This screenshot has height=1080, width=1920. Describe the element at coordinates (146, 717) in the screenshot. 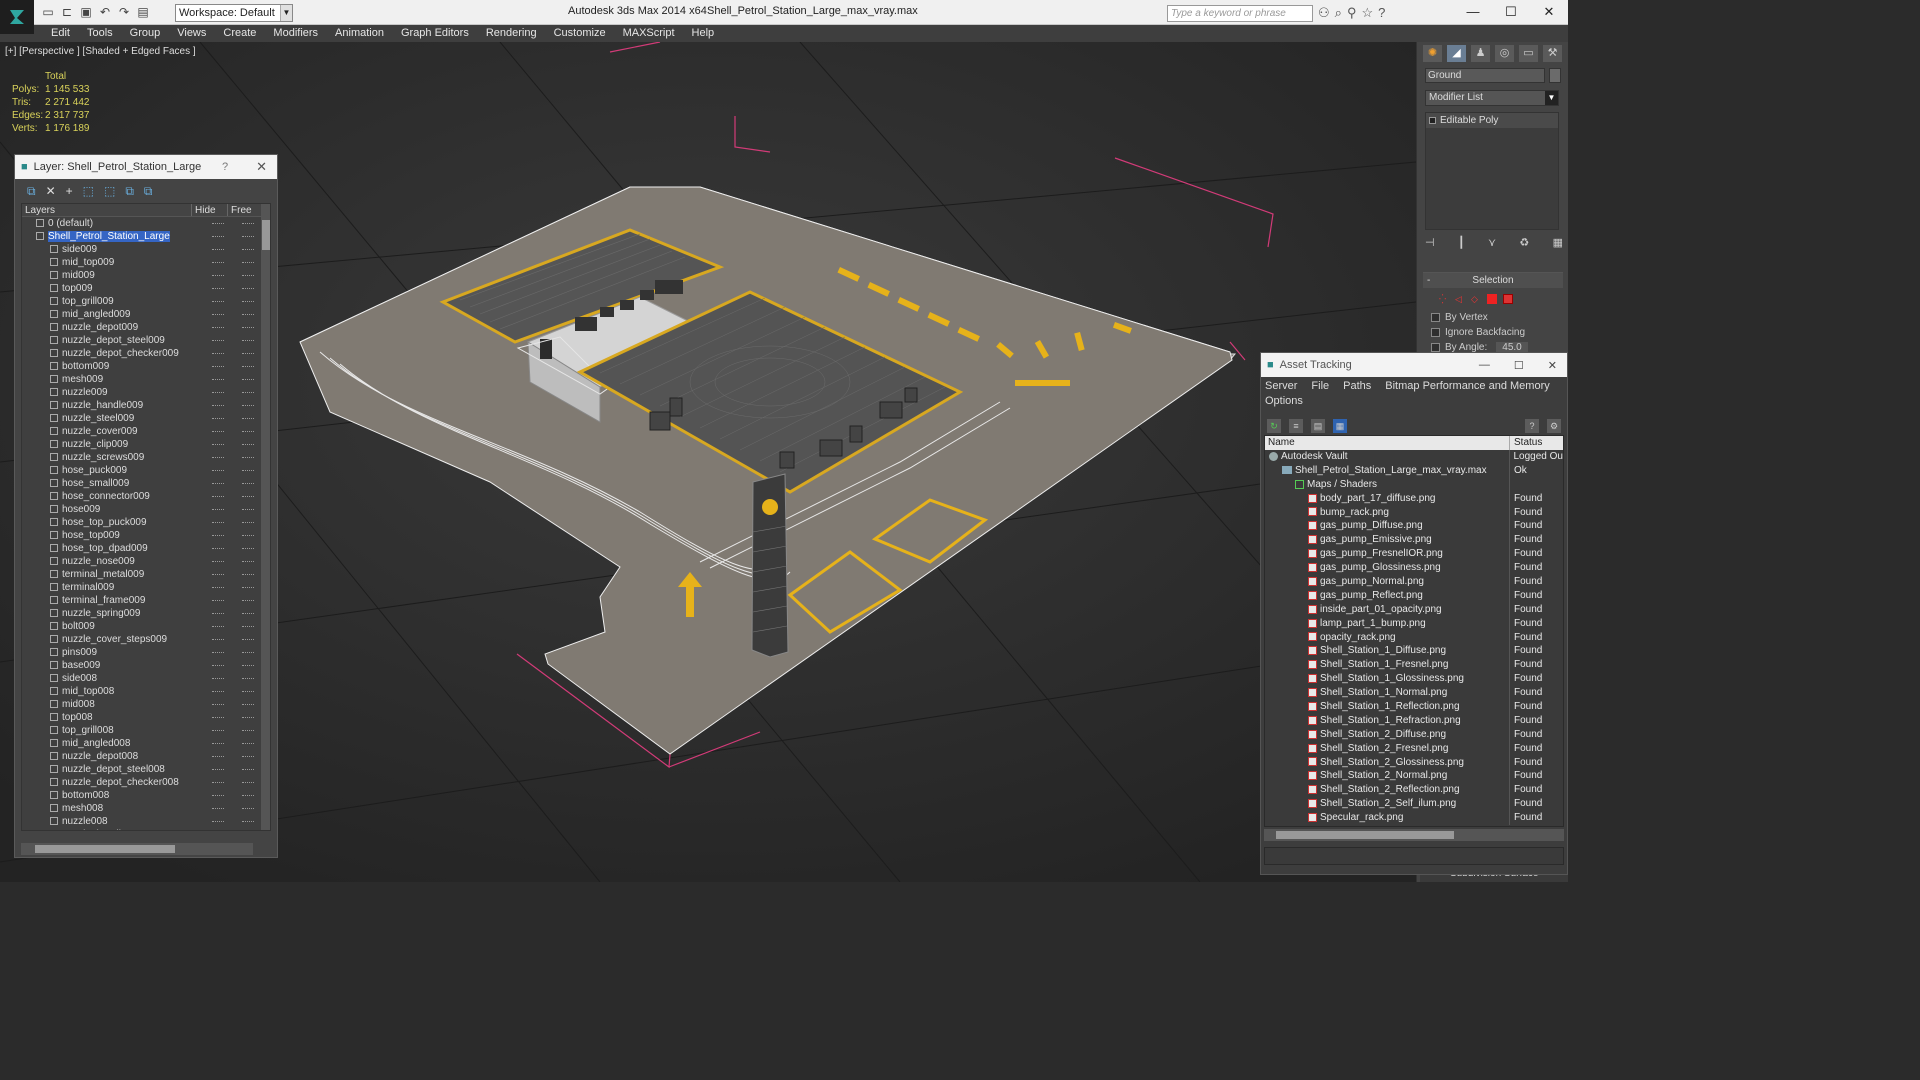

I see `layer-row: top008` at that location.